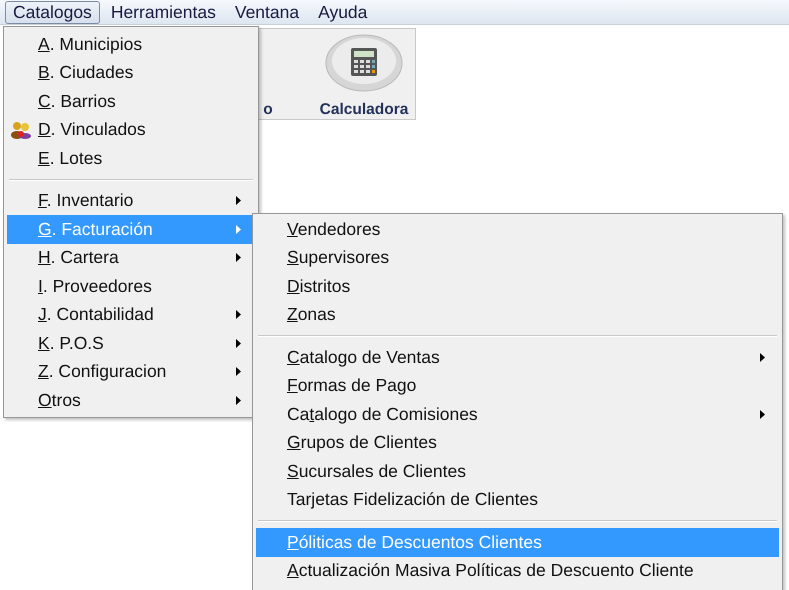  I want to click on menu-item: C. Barrios, so click(131, 101).